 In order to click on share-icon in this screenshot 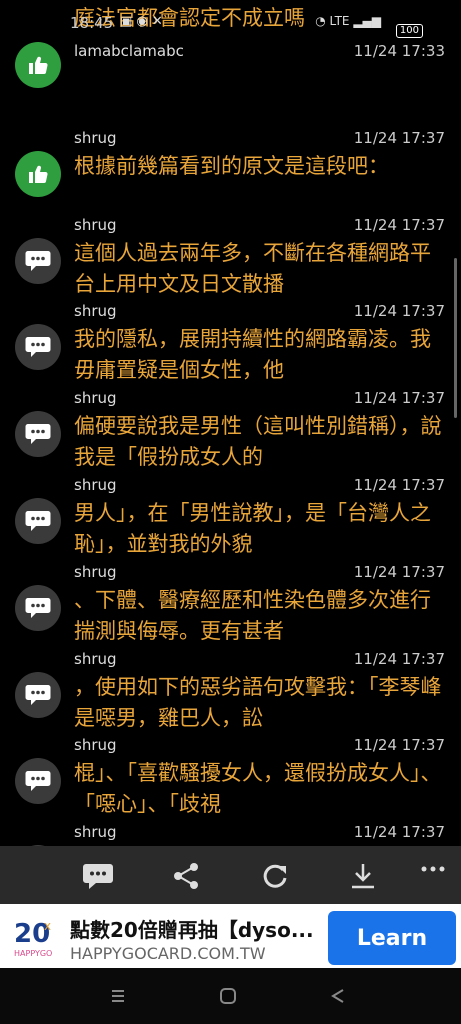, I will do `click(186, 876)`.